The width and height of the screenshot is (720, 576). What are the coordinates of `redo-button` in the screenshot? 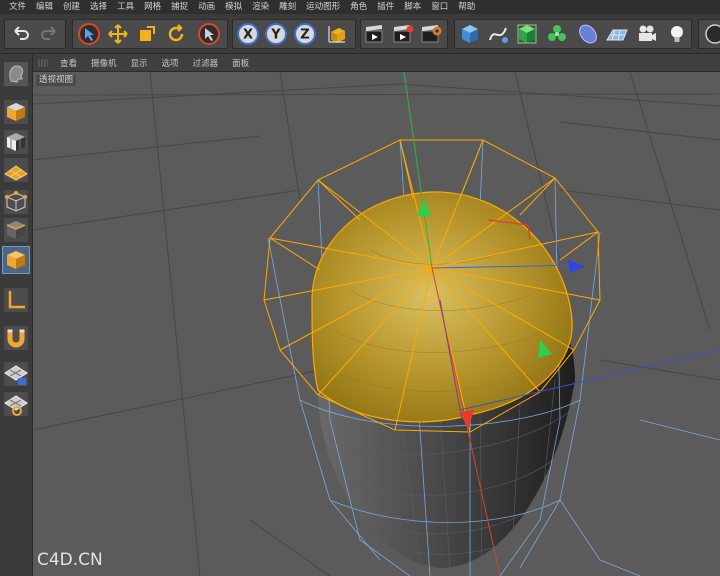 It's located at (49, 34).